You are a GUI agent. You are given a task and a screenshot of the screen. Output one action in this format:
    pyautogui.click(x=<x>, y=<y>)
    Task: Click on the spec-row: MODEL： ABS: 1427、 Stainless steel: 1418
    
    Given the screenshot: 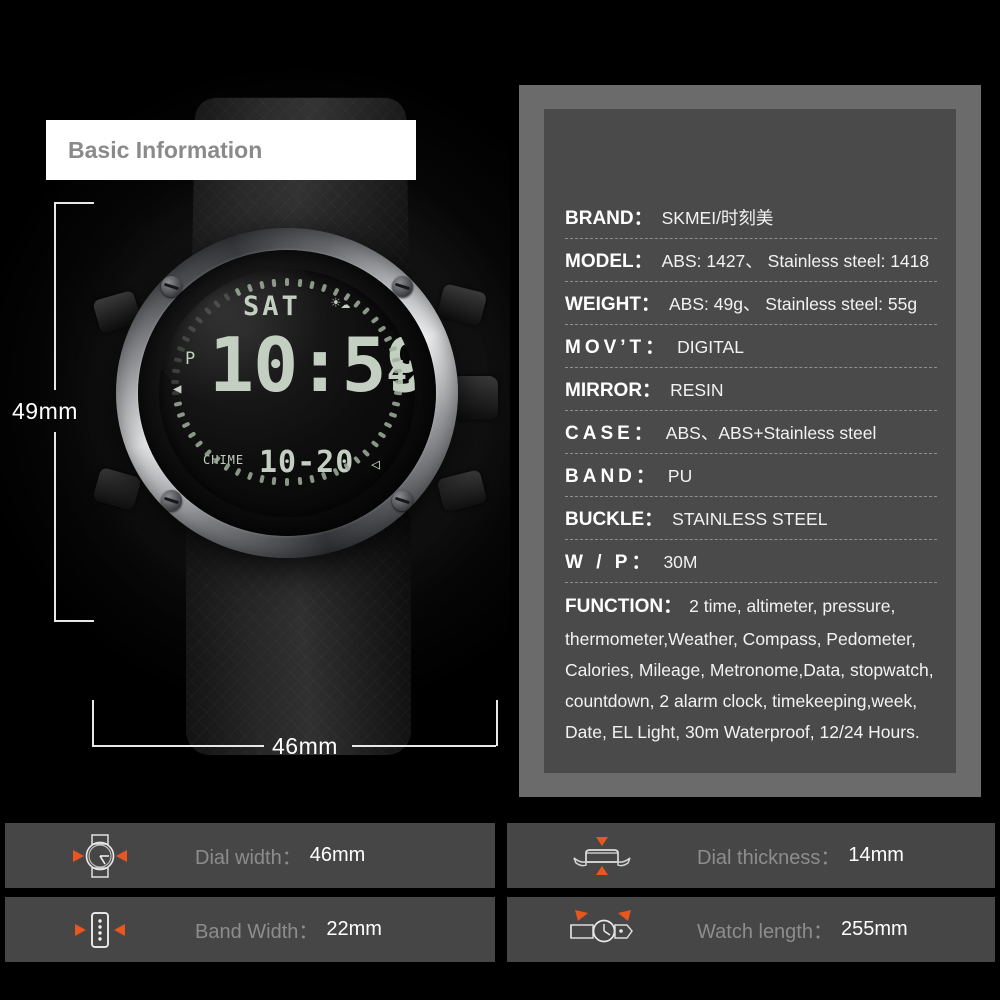 What is the action you would take?
    pyautogui.click(x=751, y=260)
    